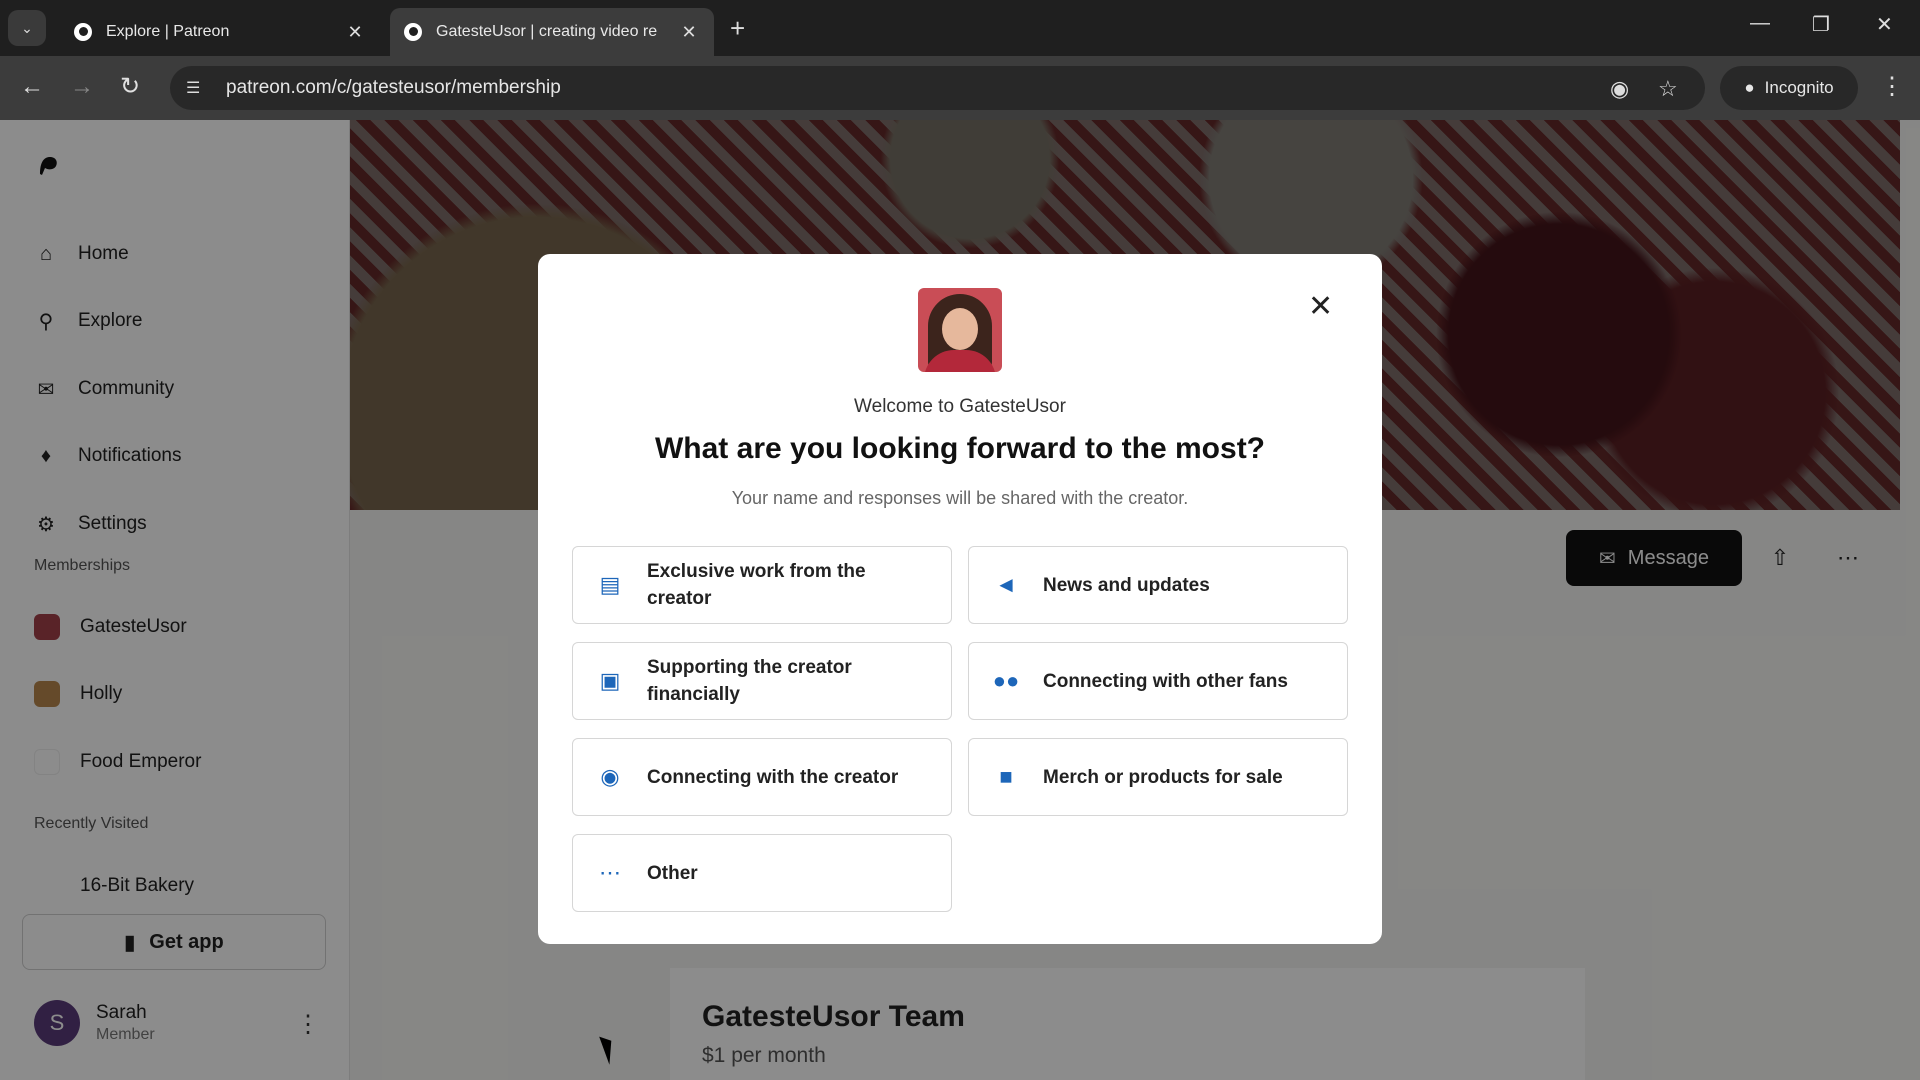 The image size is (1920, 1080). I want to click on reload-icon: ↻, so click(130, 87).